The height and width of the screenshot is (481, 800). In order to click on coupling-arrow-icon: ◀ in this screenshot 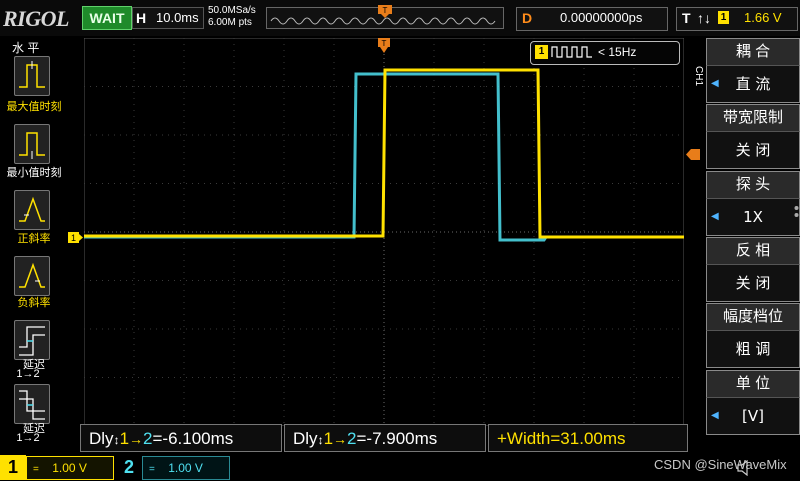, I will do `click(715, 83)`.